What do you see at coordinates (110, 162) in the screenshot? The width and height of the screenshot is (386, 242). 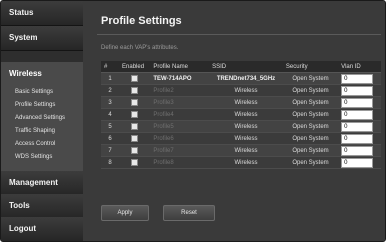 I see `row-number: 8` at bounding box center [110, 162].